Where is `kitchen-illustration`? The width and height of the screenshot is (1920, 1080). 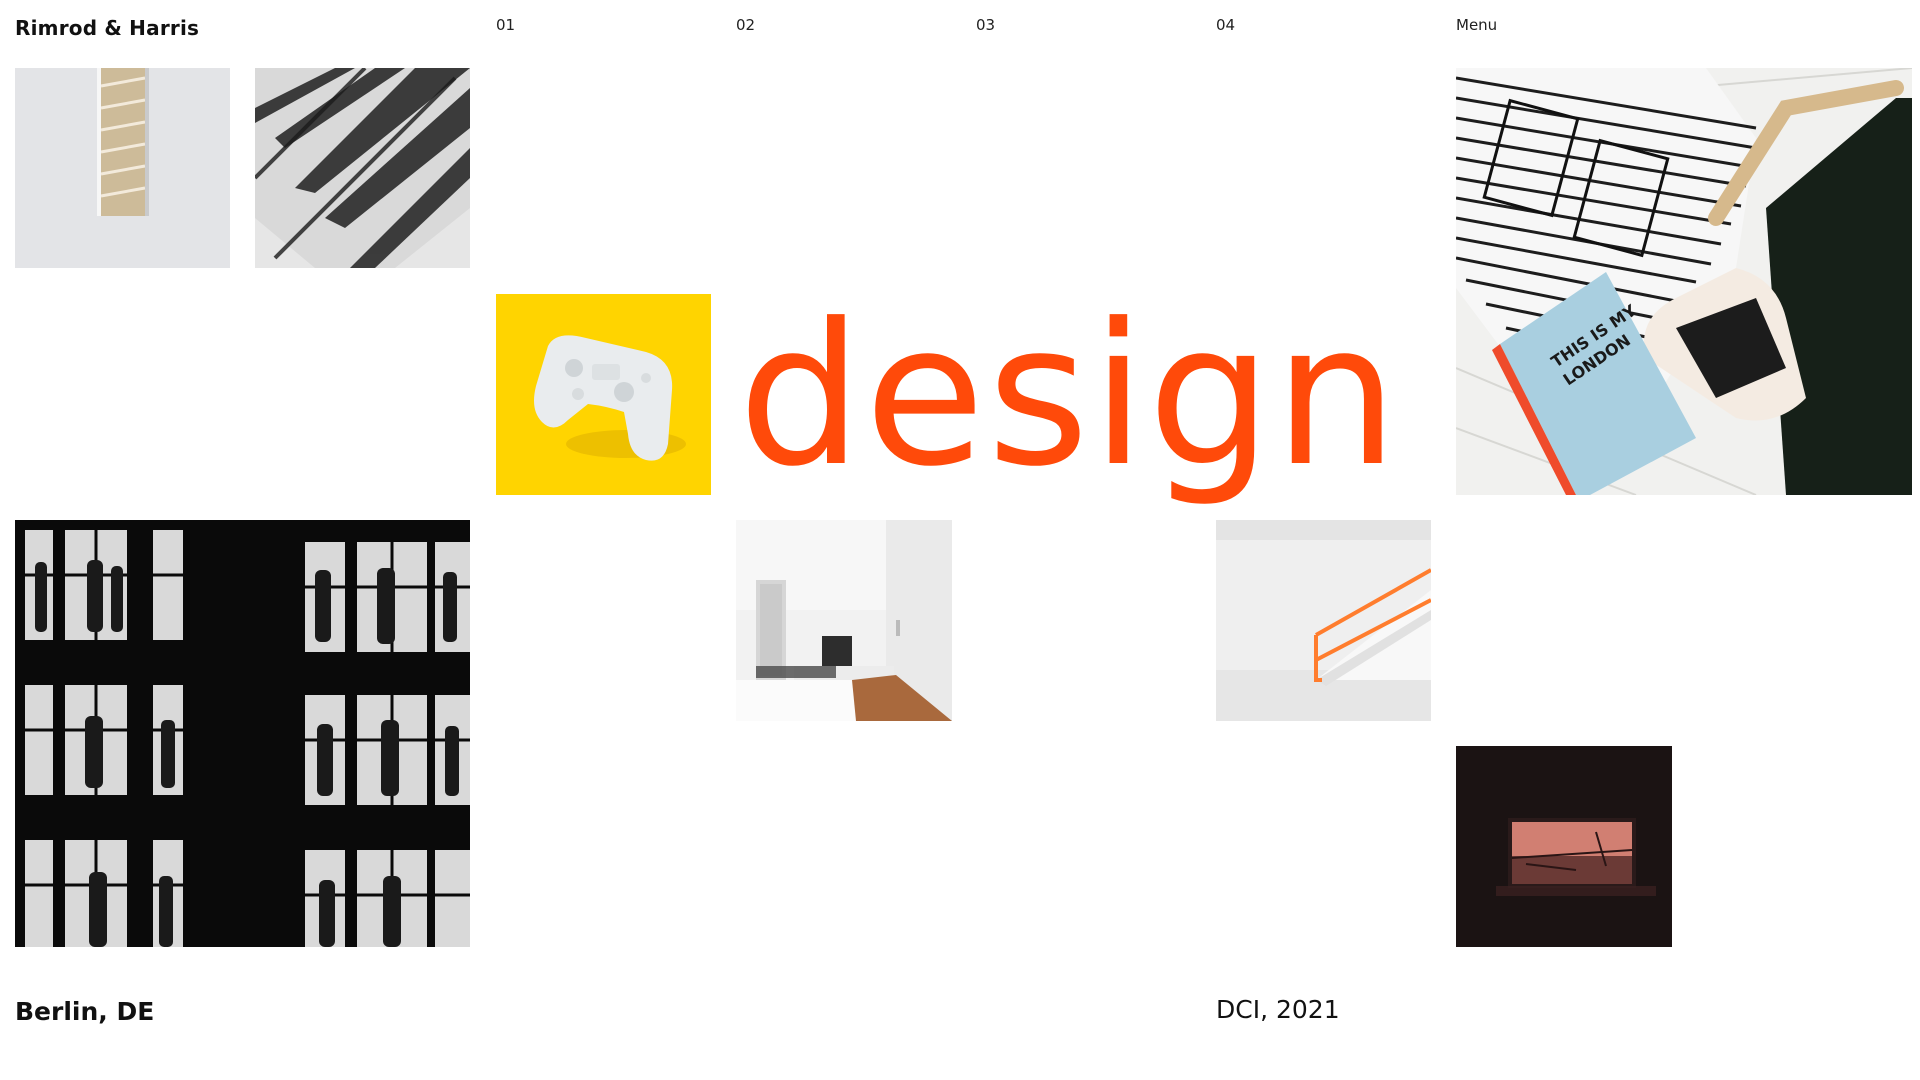
kitchen-illustration is located at coordinates (844, 620).